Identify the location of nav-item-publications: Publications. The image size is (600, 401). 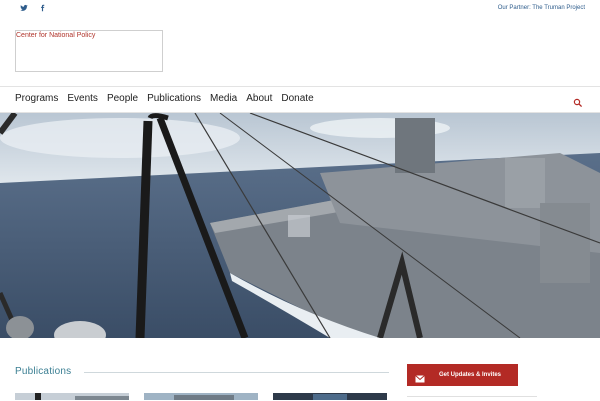
(174, 98).